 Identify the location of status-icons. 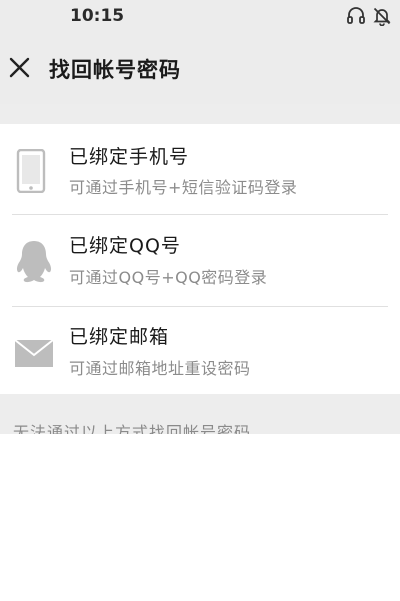
(369, 16).